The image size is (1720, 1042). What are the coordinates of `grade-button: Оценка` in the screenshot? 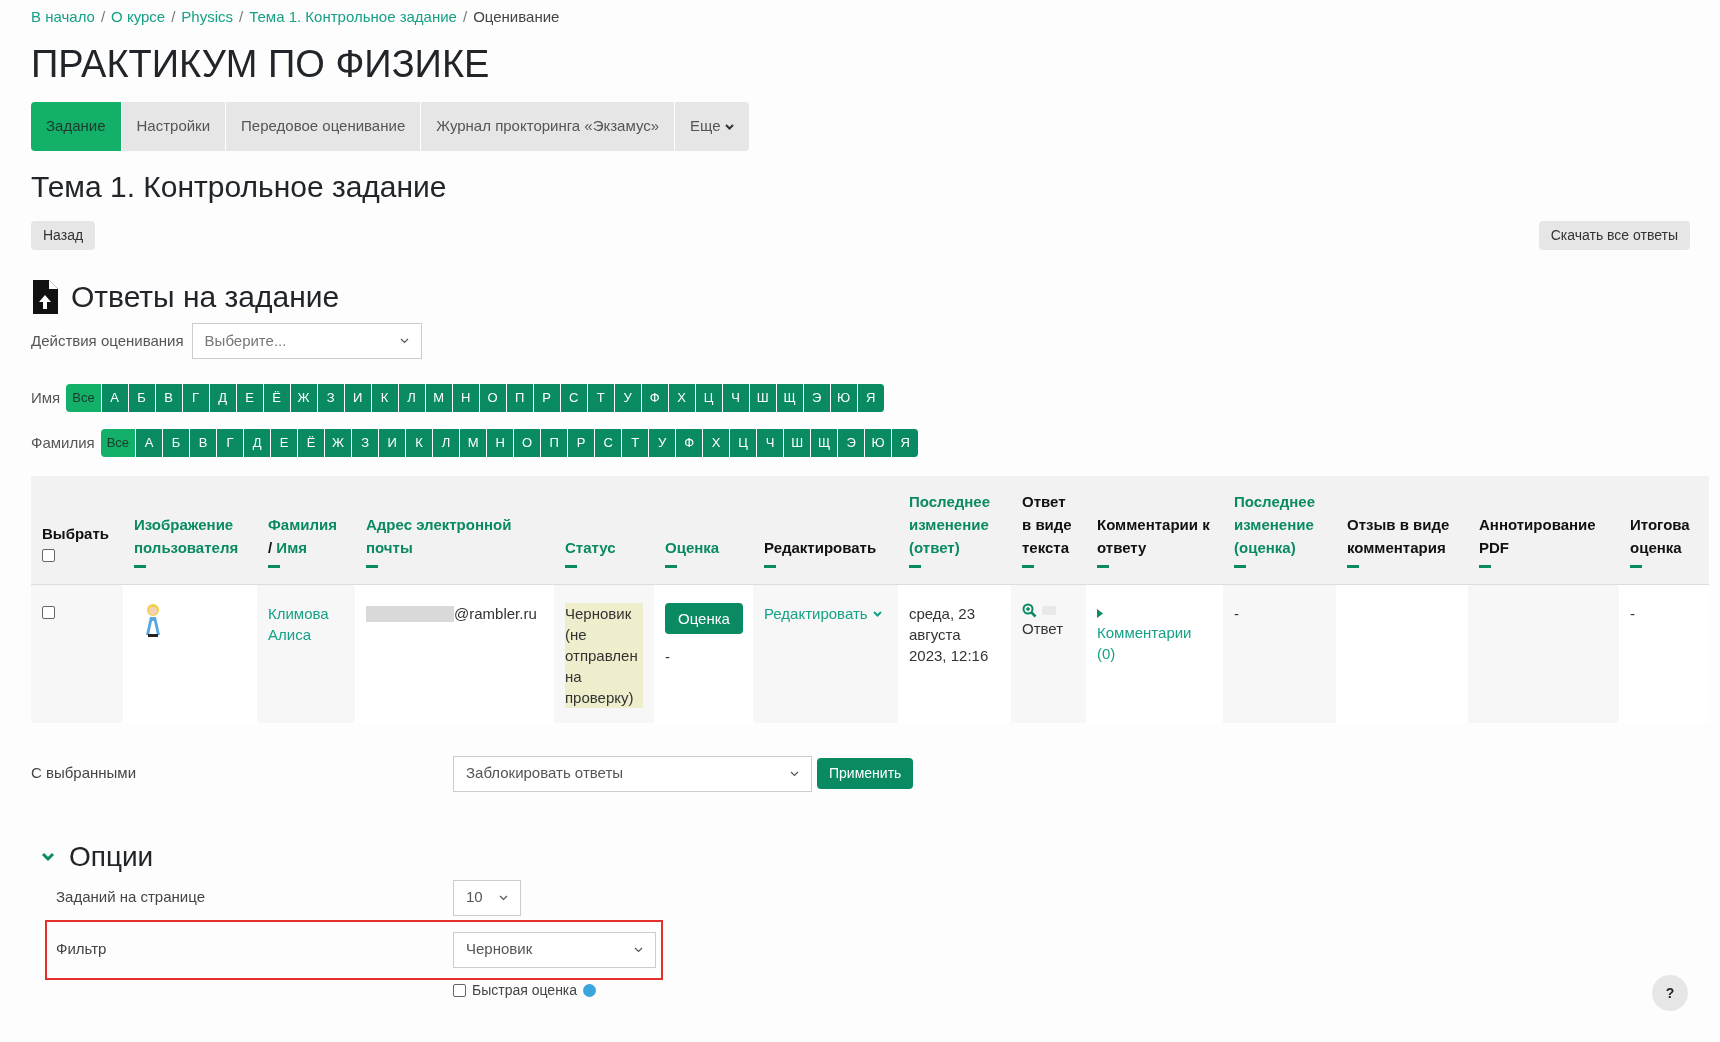 It's located at (704, 618).